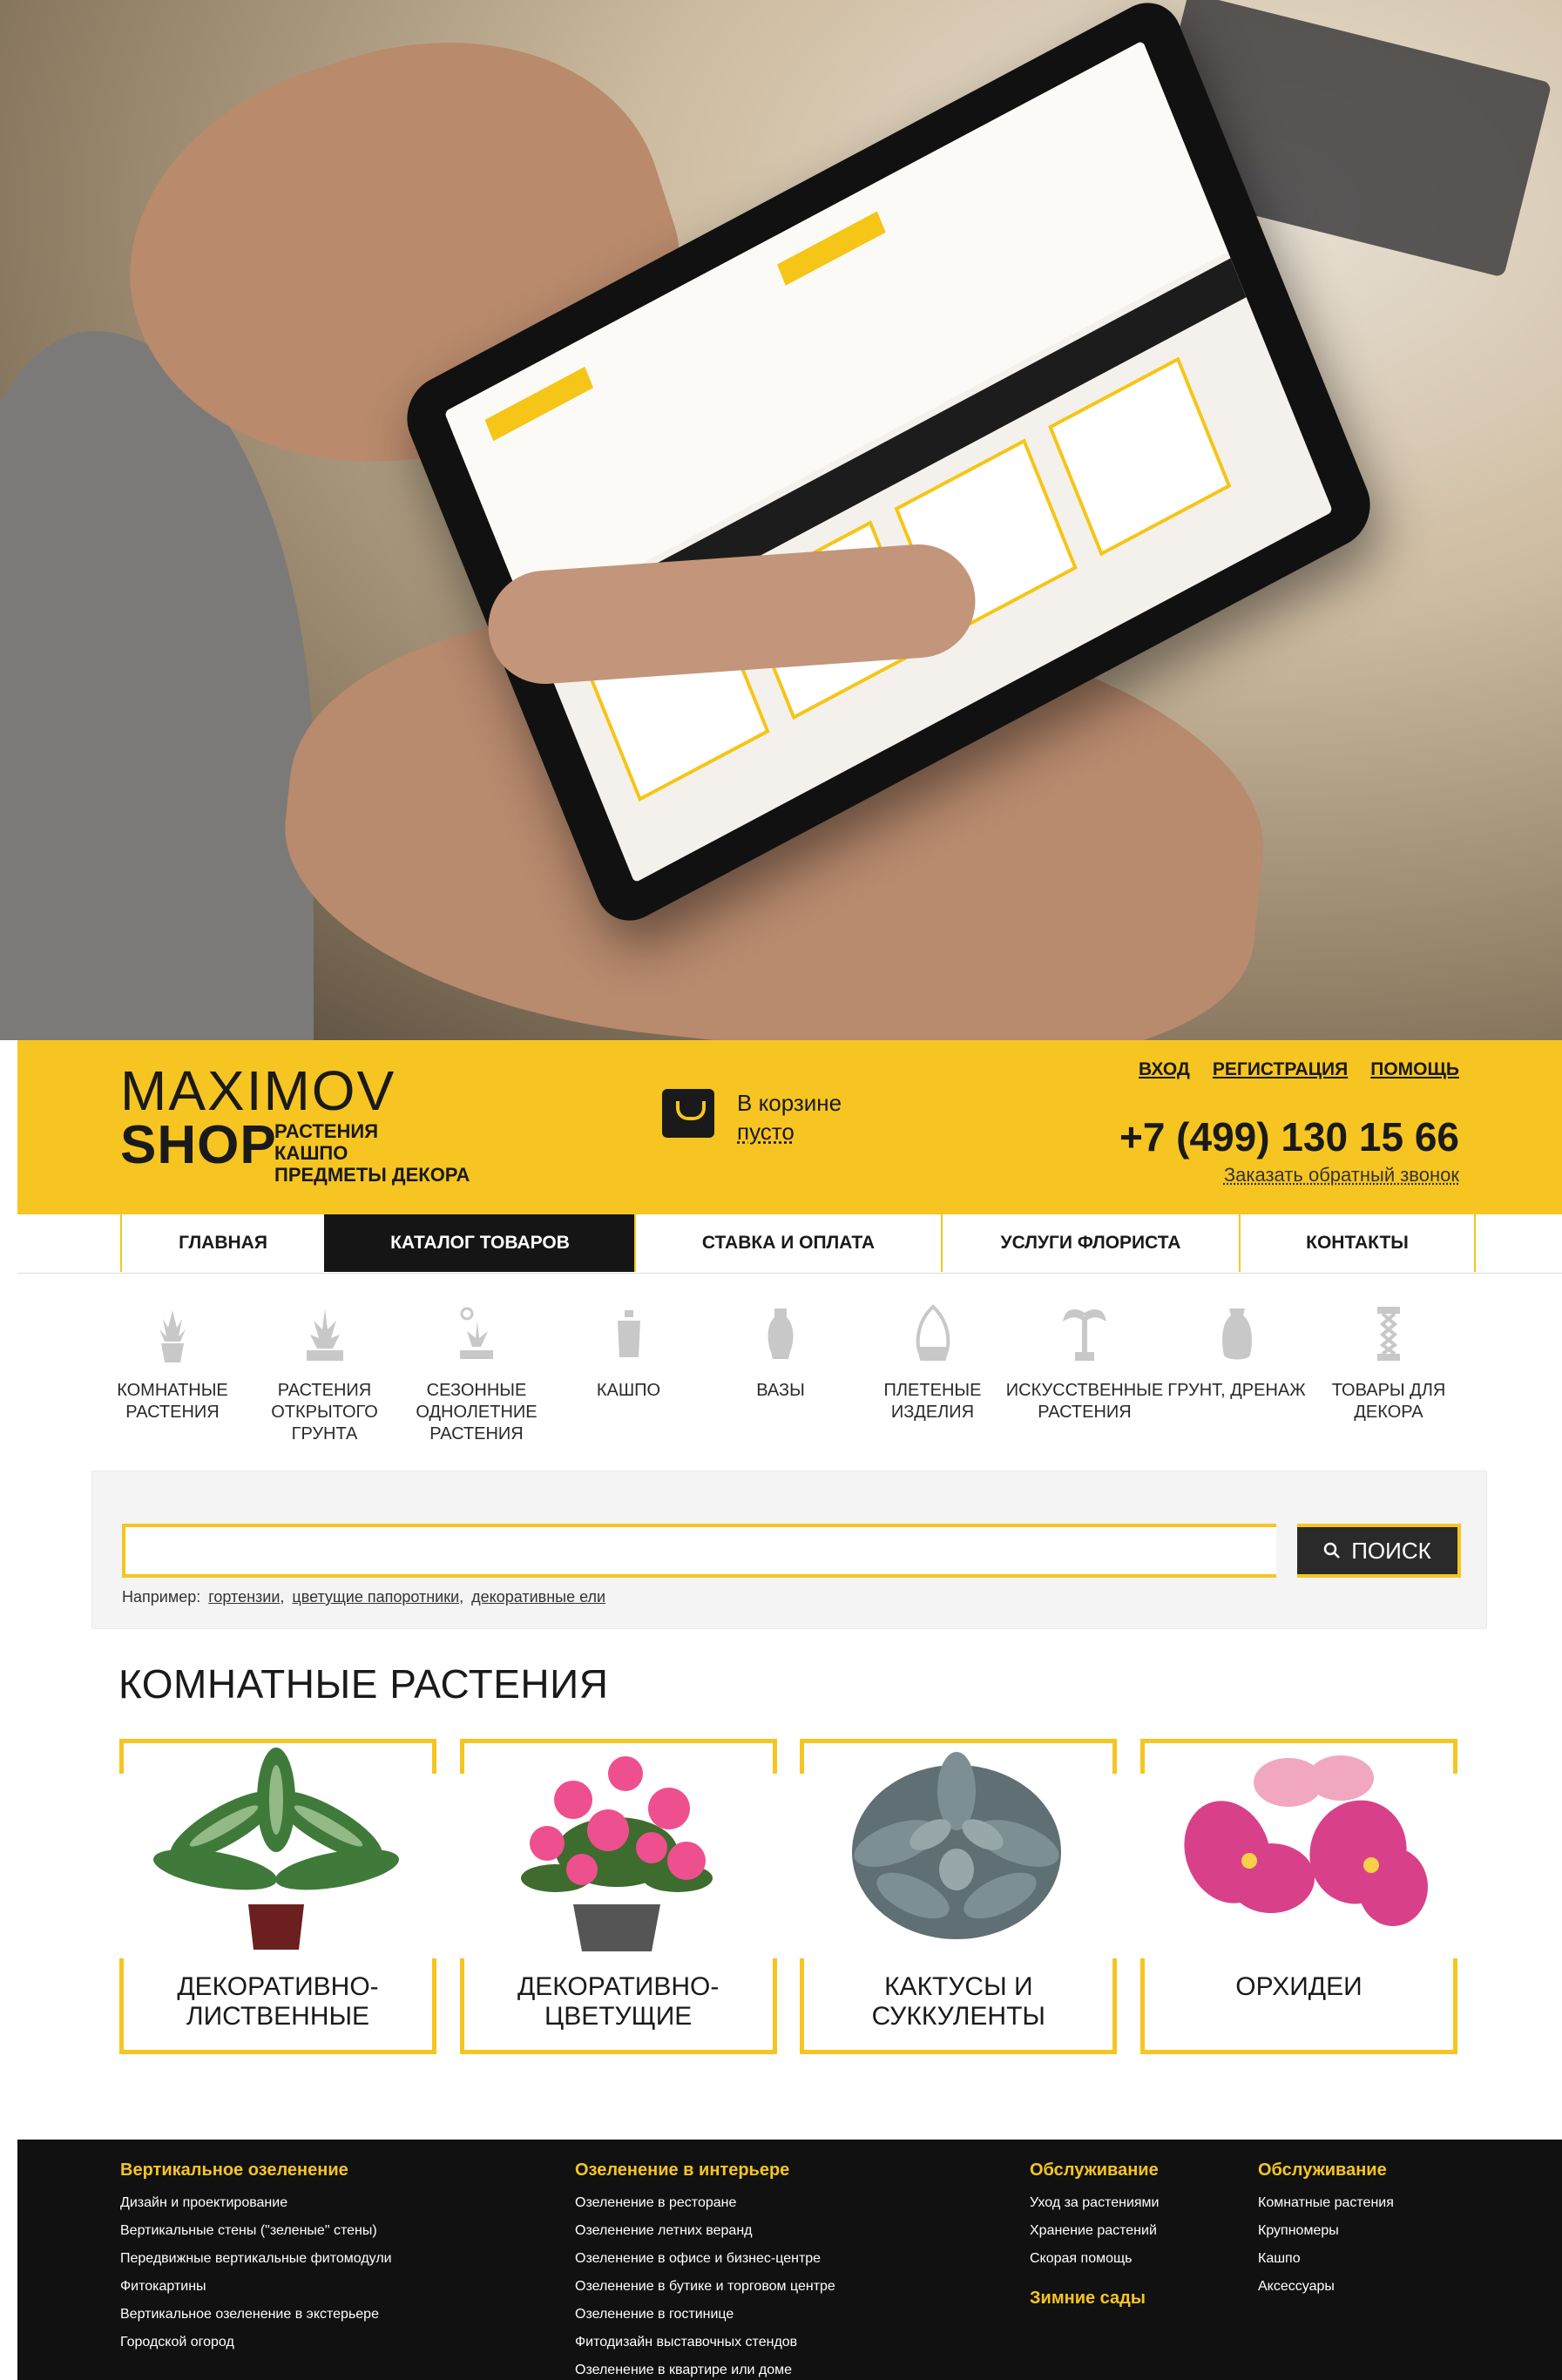  I want to click on footer-link: Крупномеры, so click(1326, 2231).